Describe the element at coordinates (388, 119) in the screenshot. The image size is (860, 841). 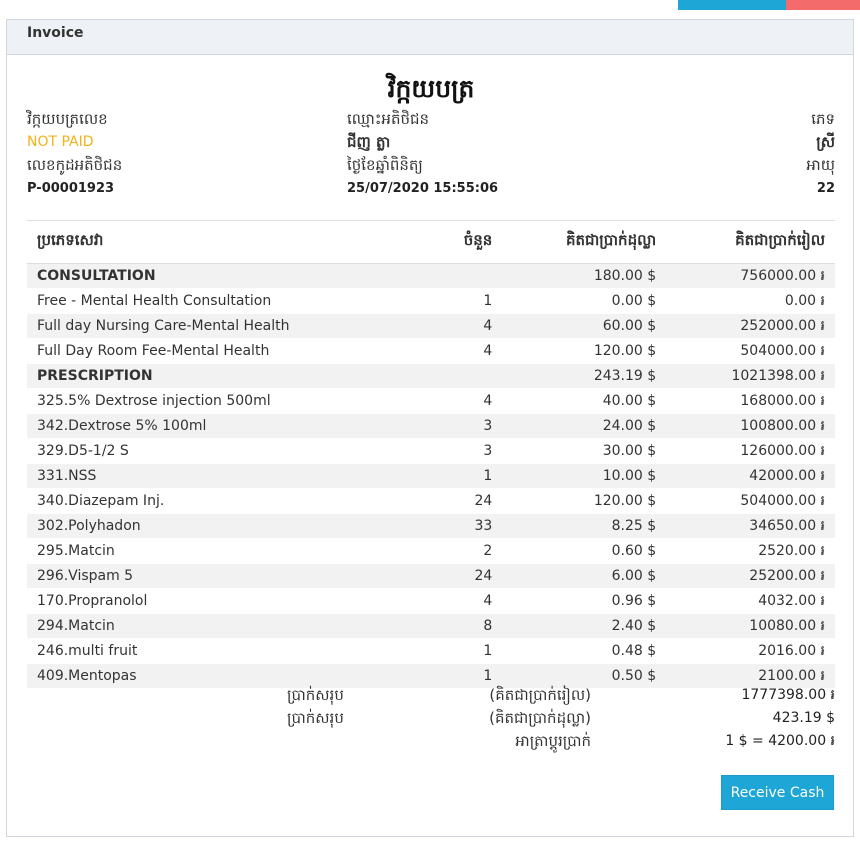
I see `customer-name-label: ឈ្មោះអតិថិជន` at that location.